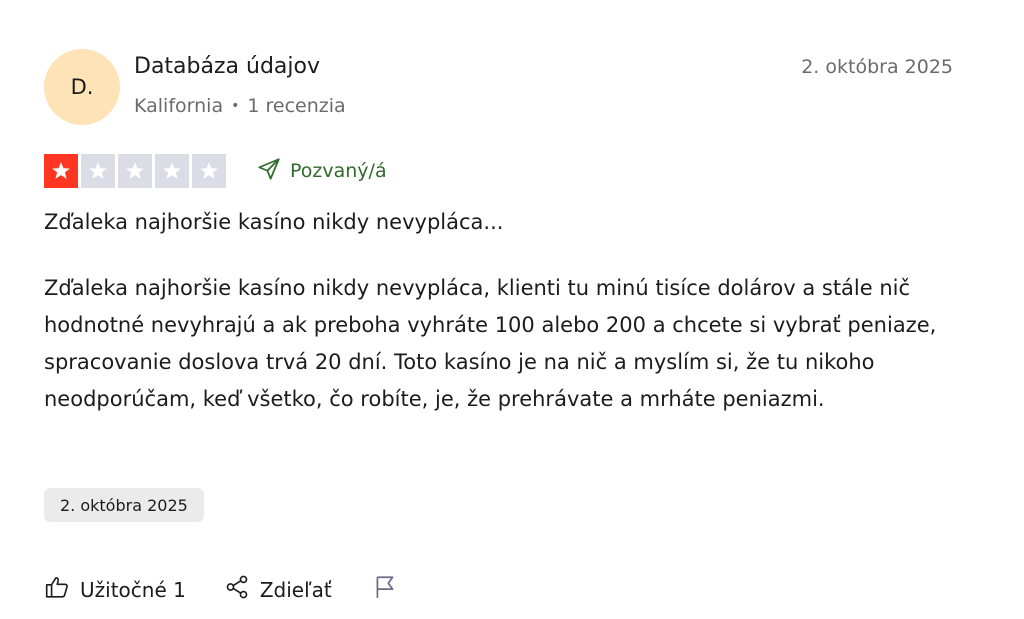 Image resolution: width=1024 pixels, height=619 pixels. I want to click on star-rating, so click(135, 171).